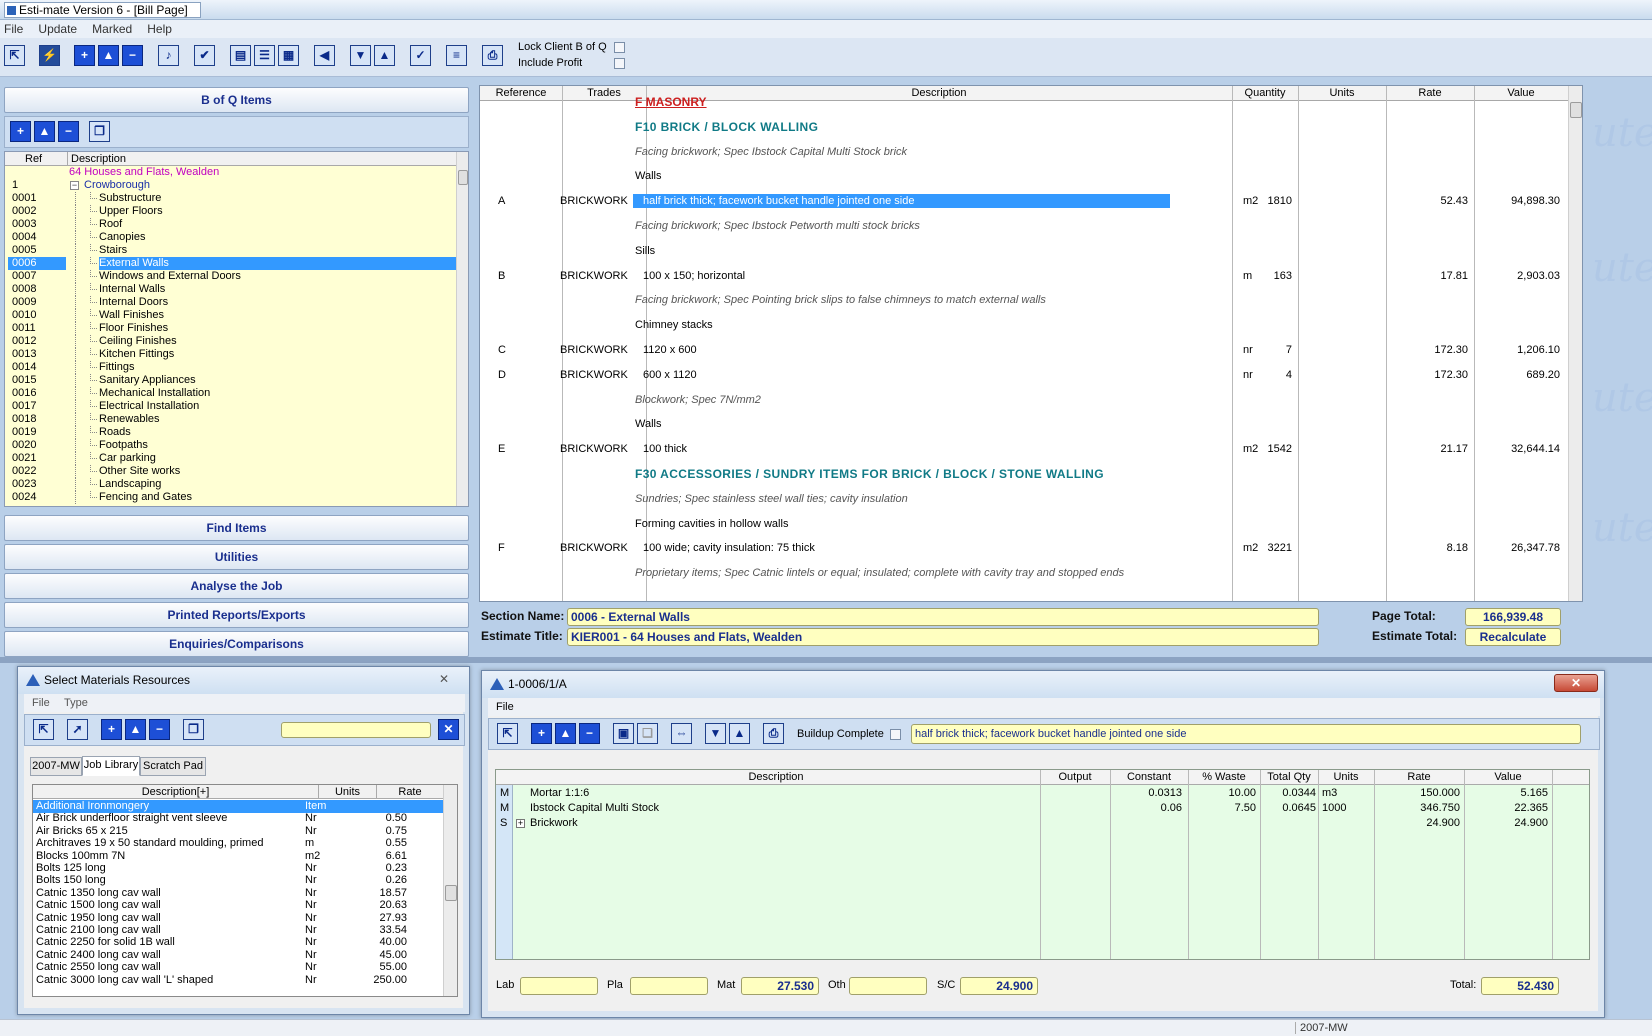 Image resolution: width=1652 pixels, height=1036 pixels. I want to click on tree-row: 0014 Fittings, so click(230, 367).